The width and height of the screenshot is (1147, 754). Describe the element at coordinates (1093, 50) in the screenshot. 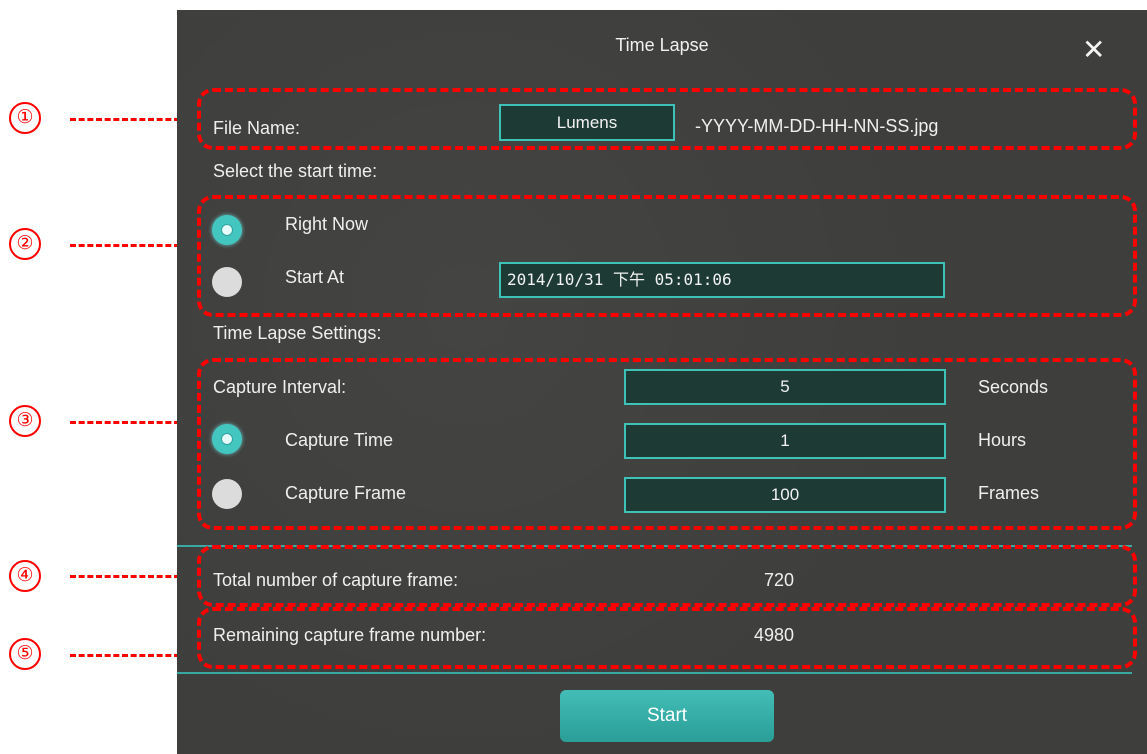

I see `close-icon: ✕` at that location.